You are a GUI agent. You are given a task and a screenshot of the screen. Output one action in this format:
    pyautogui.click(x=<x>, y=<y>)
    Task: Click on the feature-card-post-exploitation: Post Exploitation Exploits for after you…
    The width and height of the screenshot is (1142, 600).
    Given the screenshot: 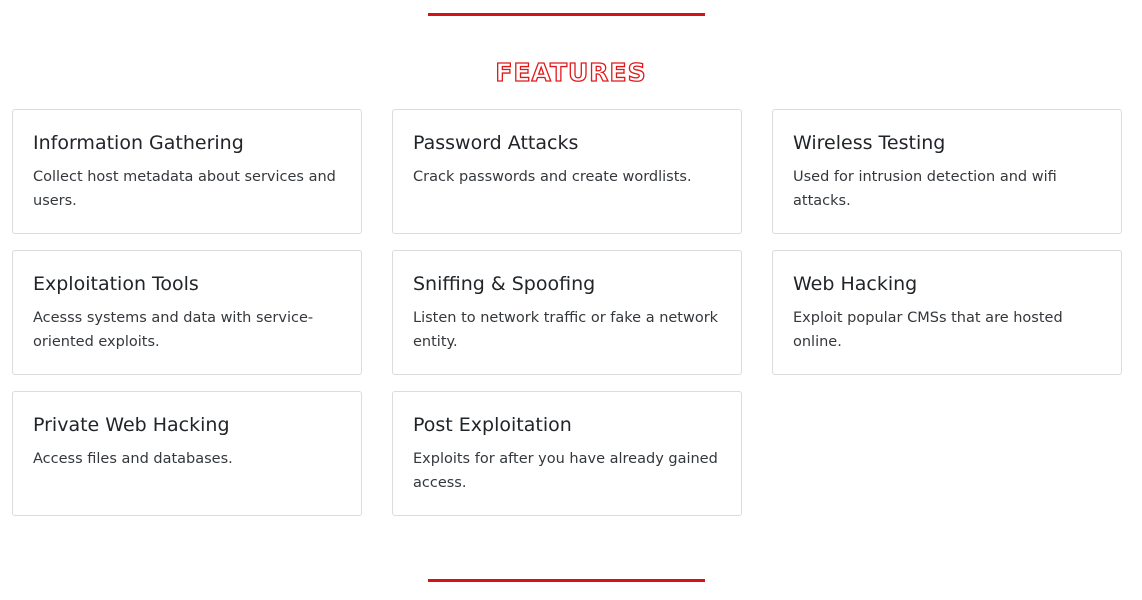 What is the action you would take?
    pyautogui.click(x=567, y=453)
    